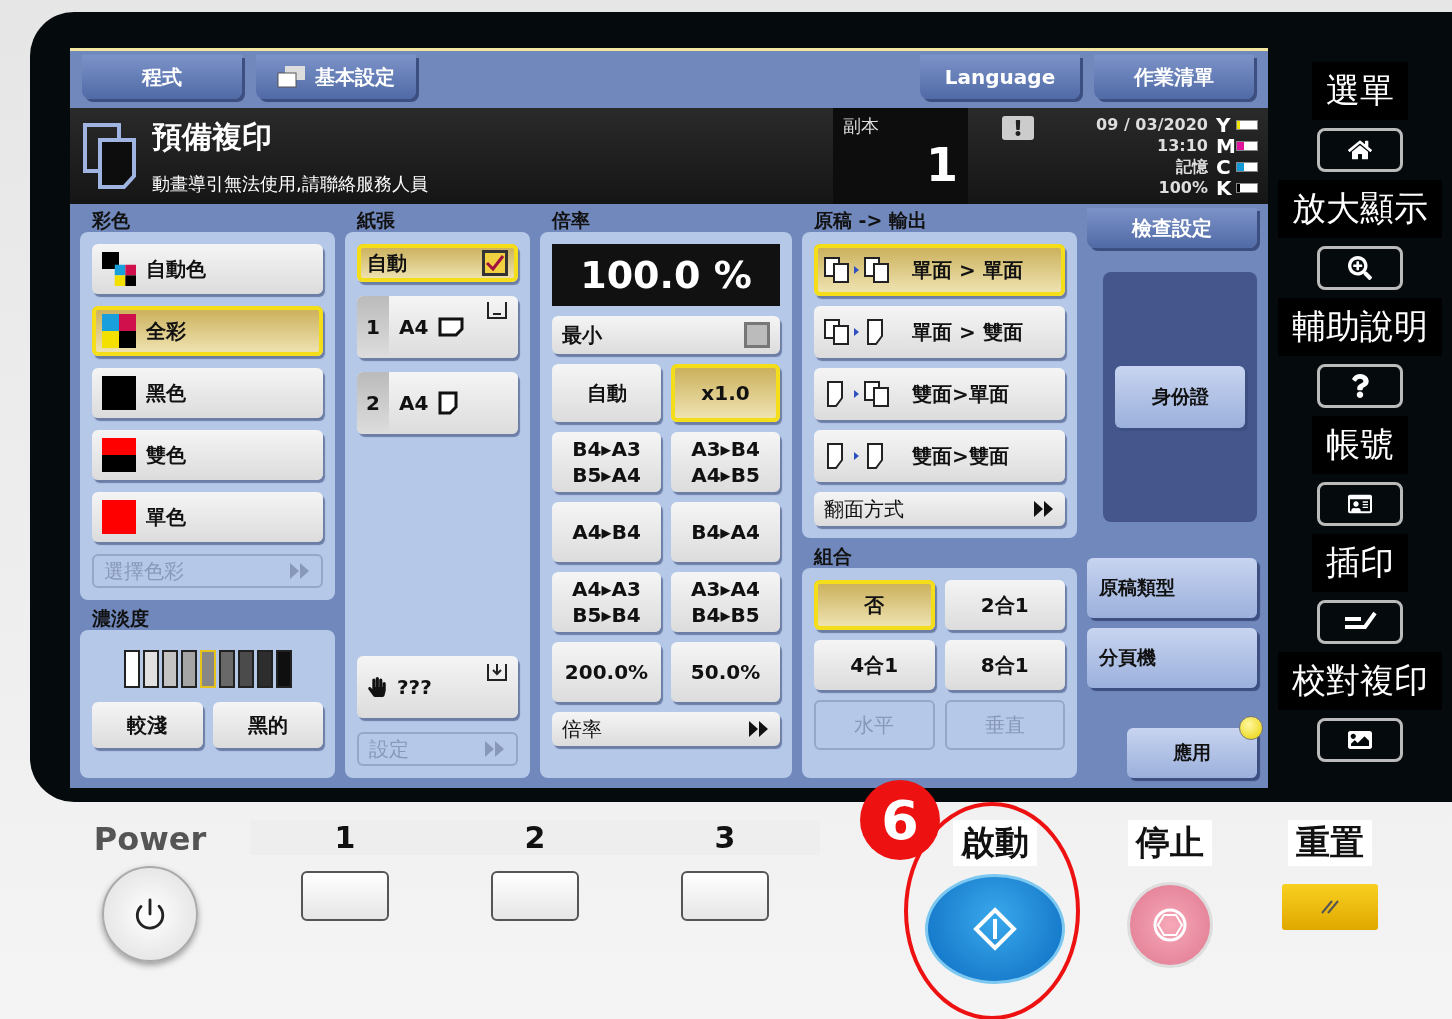  Describe the element at coordinates (1360, 445) in the screenshot. I see `key-label: 帳號` at that location.